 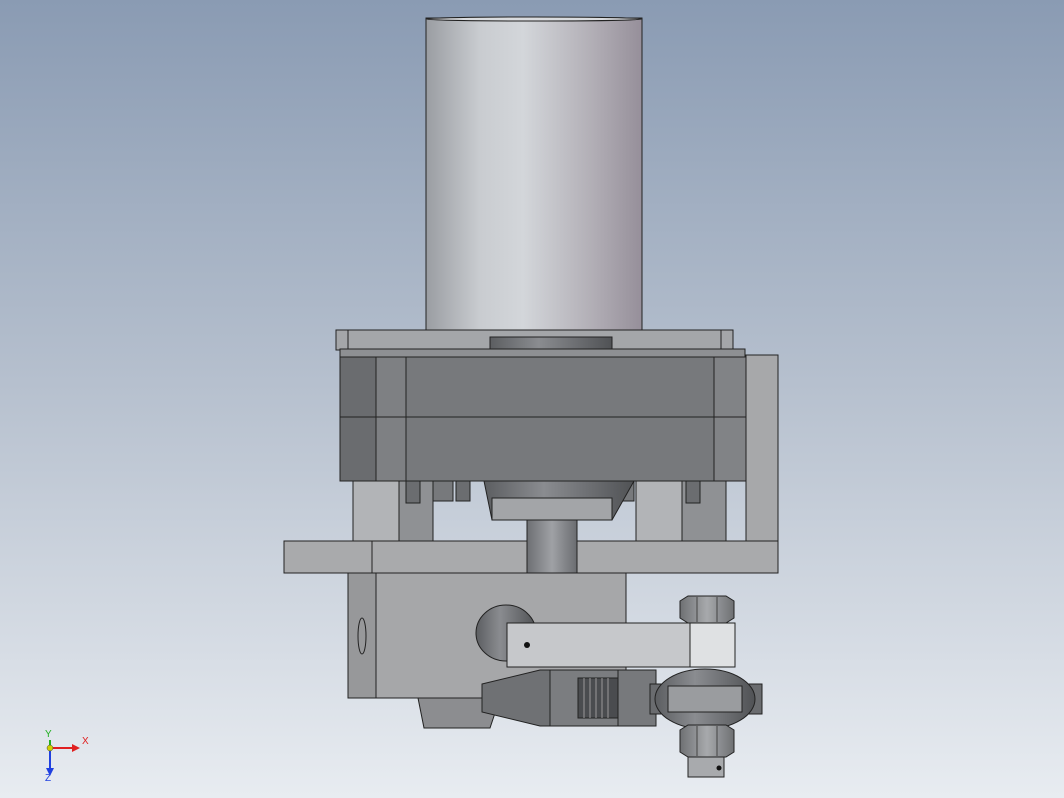 What do you see at coordinates (48, 778) in the screenshot?
I see `z-axis-label: Z` at bounding box center [48, 778].